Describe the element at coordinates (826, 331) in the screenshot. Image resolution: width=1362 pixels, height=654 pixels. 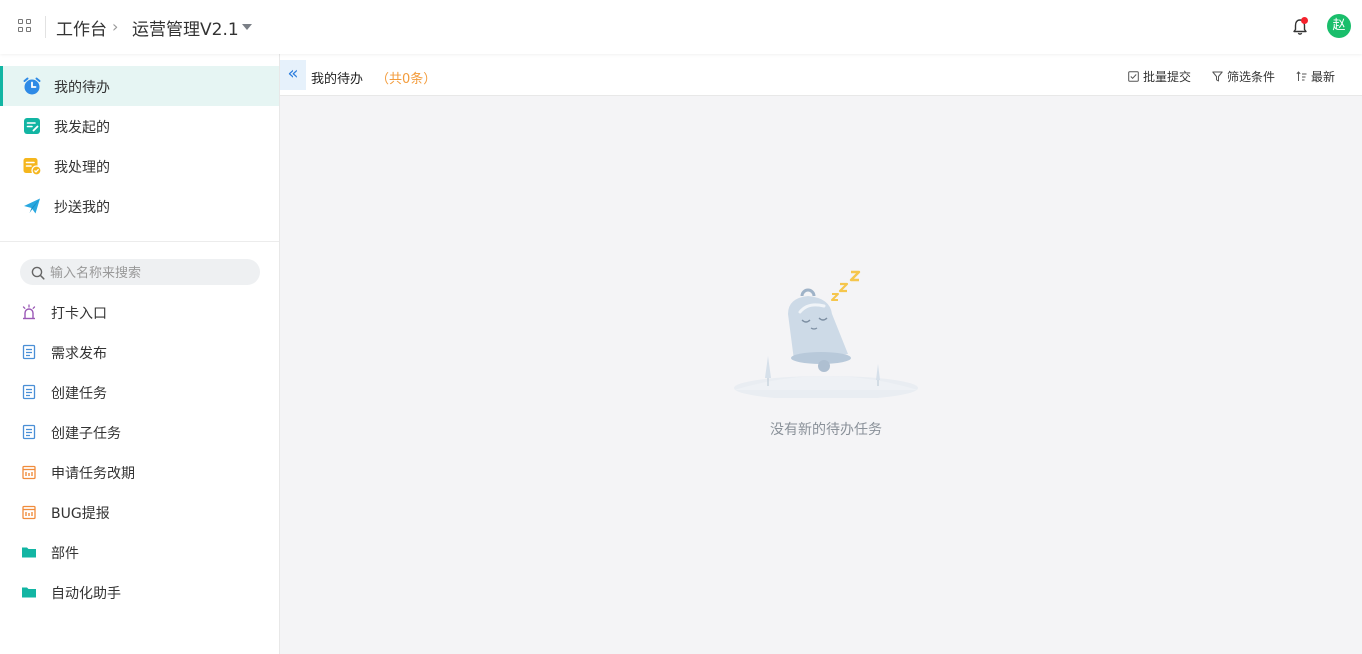
I see `sleeping-bell-illustration` at that location.